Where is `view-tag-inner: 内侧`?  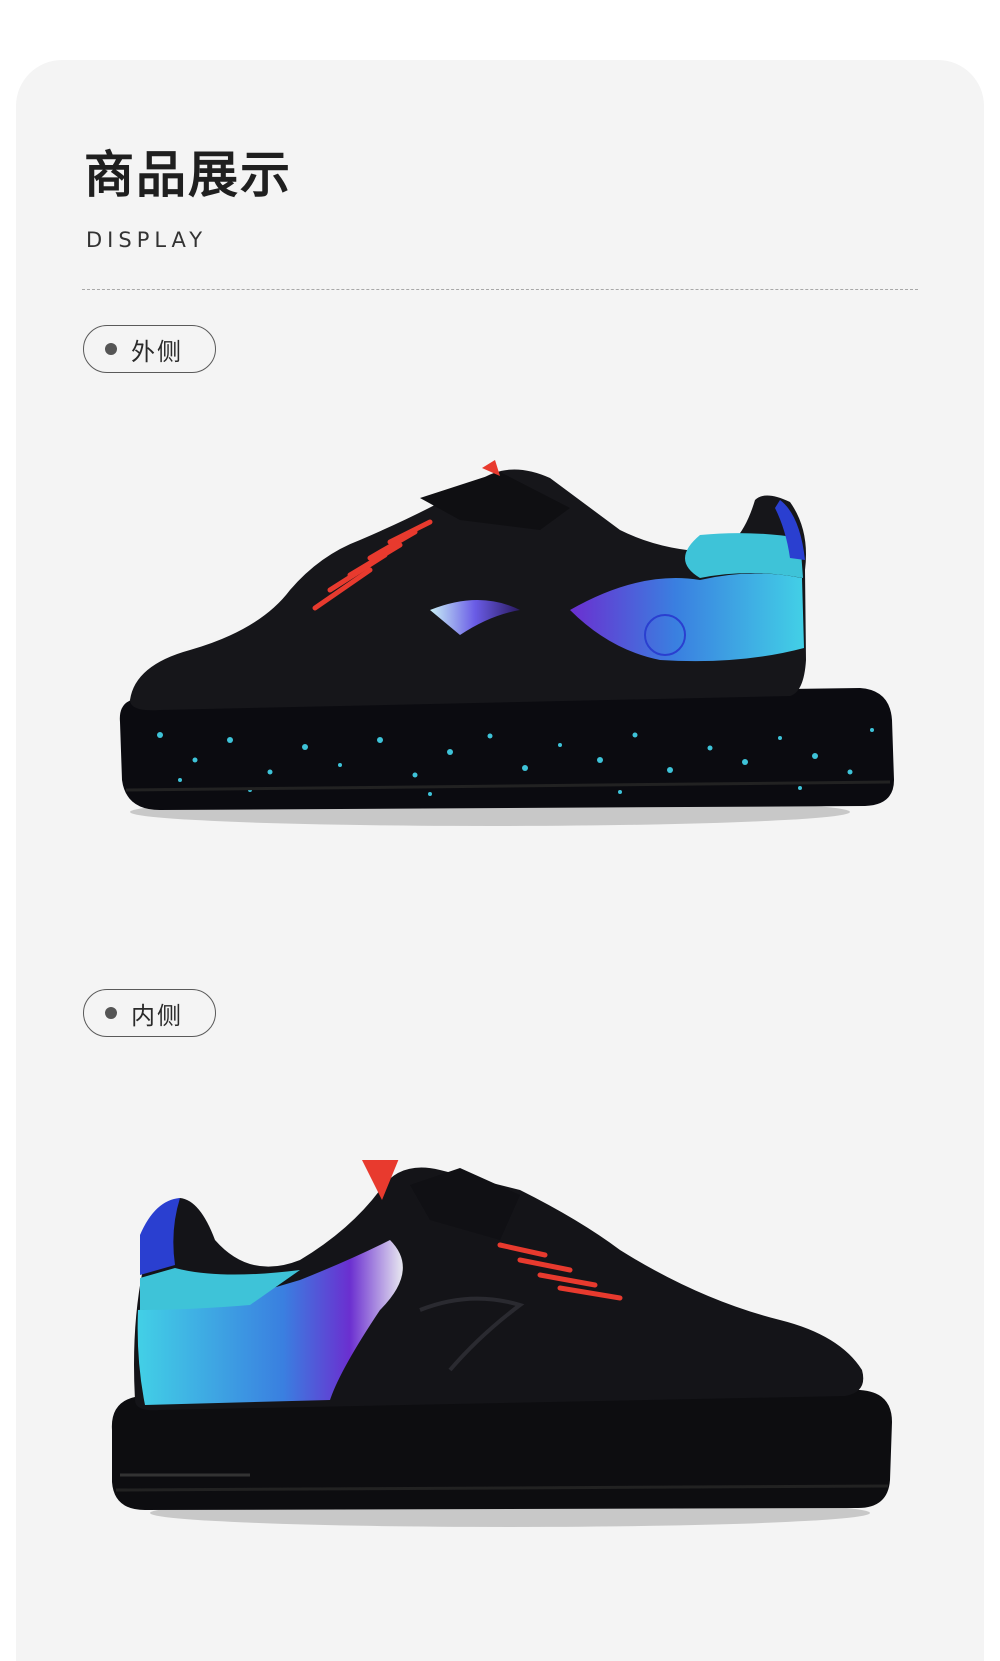 view-tag-inner: 内侧 is located at coordinates (149, 1013).